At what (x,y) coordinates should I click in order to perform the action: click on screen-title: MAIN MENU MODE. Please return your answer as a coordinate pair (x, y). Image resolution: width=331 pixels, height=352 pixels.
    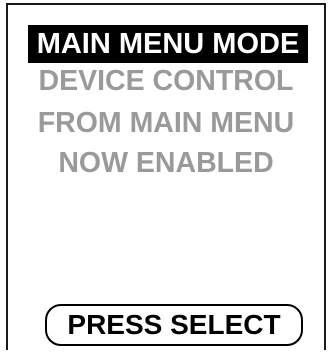
    Looking at the image, I should click on (168, 44).